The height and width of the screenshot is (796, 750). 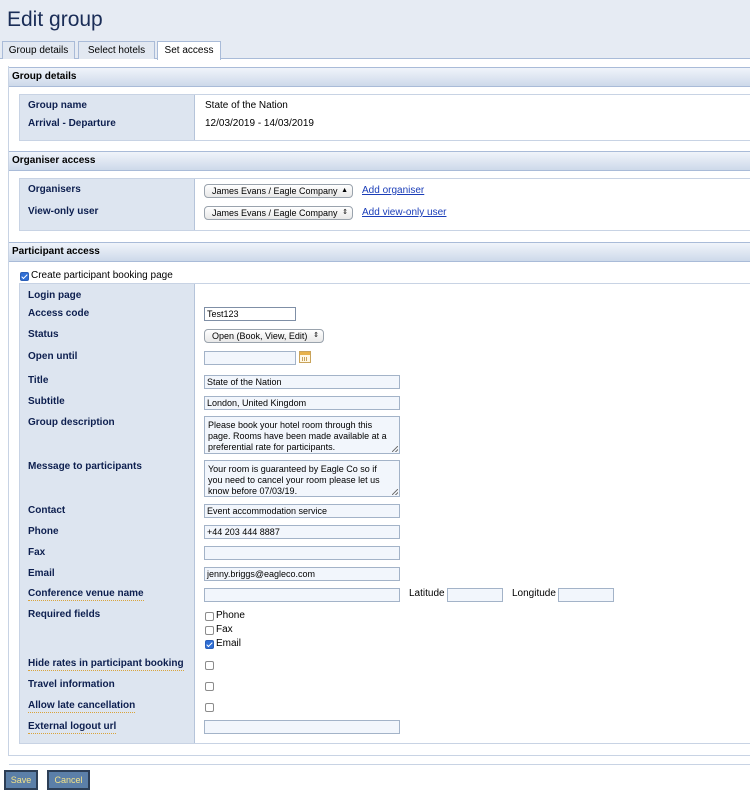 I want to click on tab-strip: Group details Select hotels Set access, so click(x=375, y=49).